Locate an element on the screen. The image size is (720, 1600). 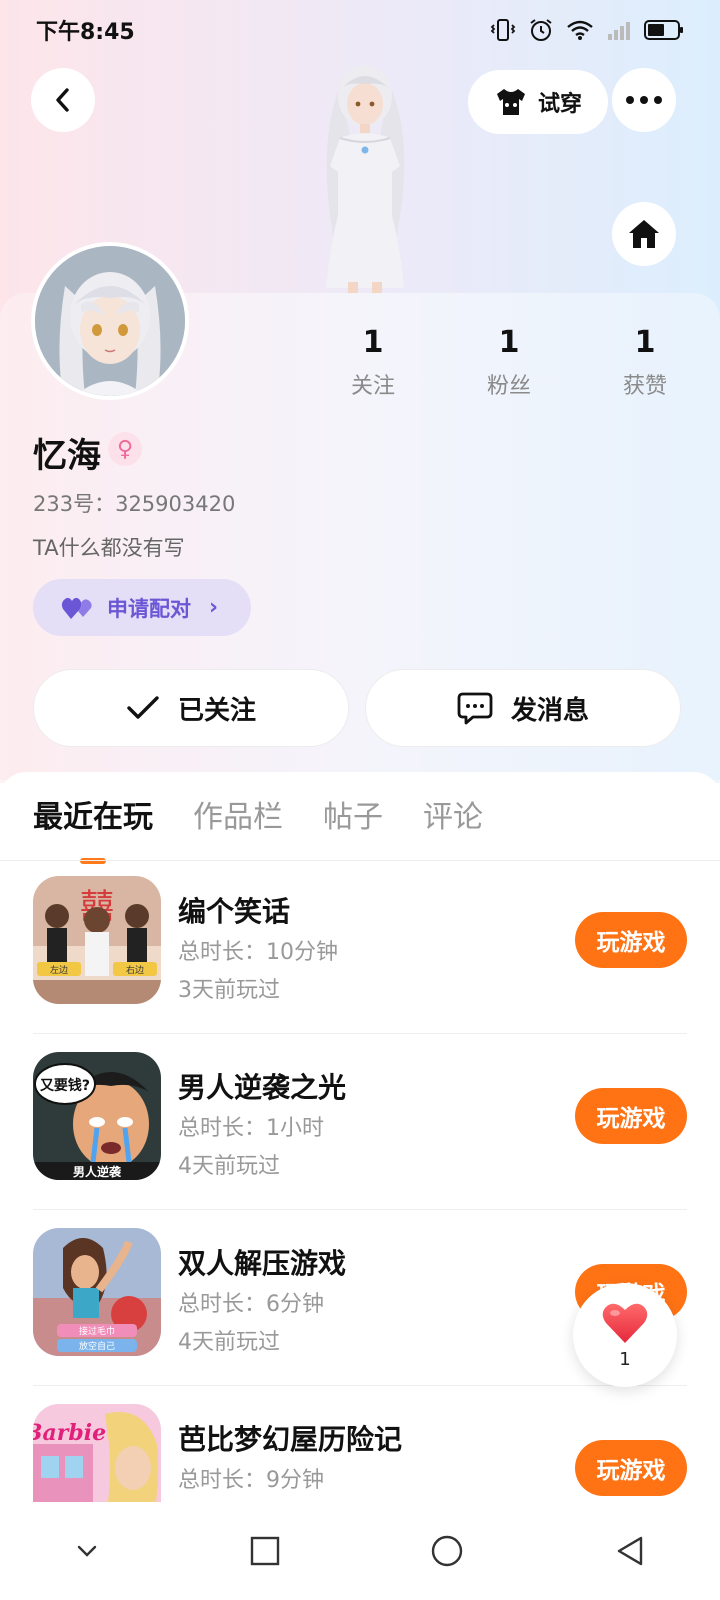
like-button: 1 is located at coordinates (625, 1335).